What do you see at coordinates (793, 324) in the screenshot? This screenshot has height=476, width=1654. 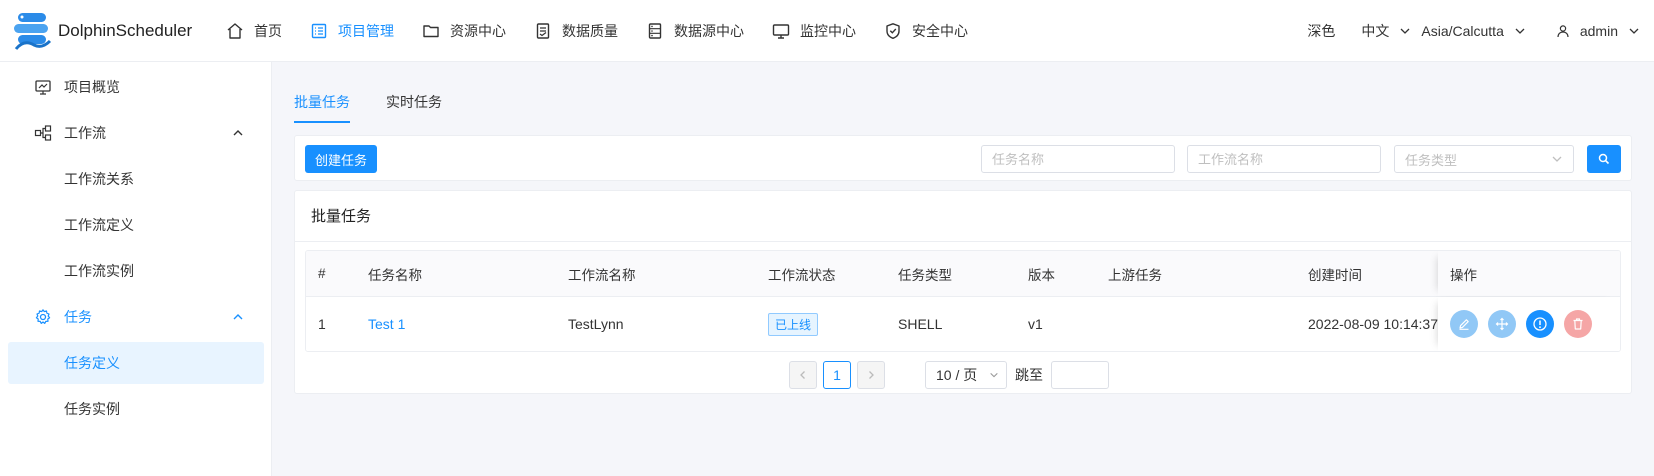 I see `row-workflow-status: 已上线` at bounding box center [793, 324].